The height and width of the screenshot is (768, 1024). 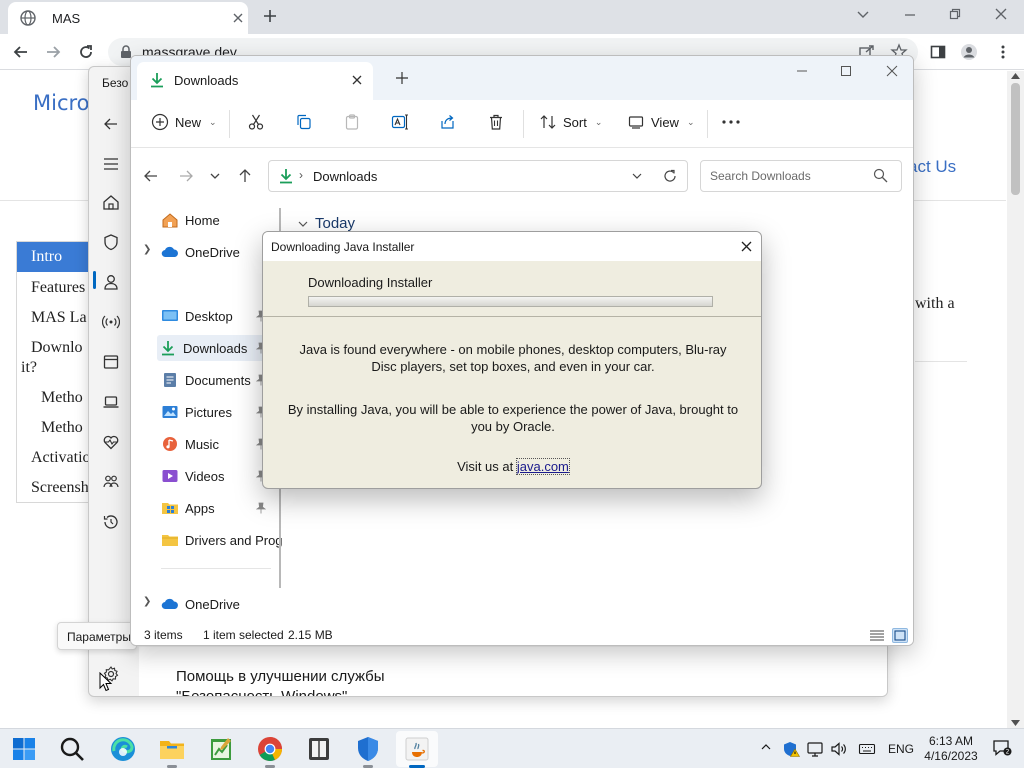 I want to click on nav-item-onedrive: OneDrive, so click(x=200, y=252).